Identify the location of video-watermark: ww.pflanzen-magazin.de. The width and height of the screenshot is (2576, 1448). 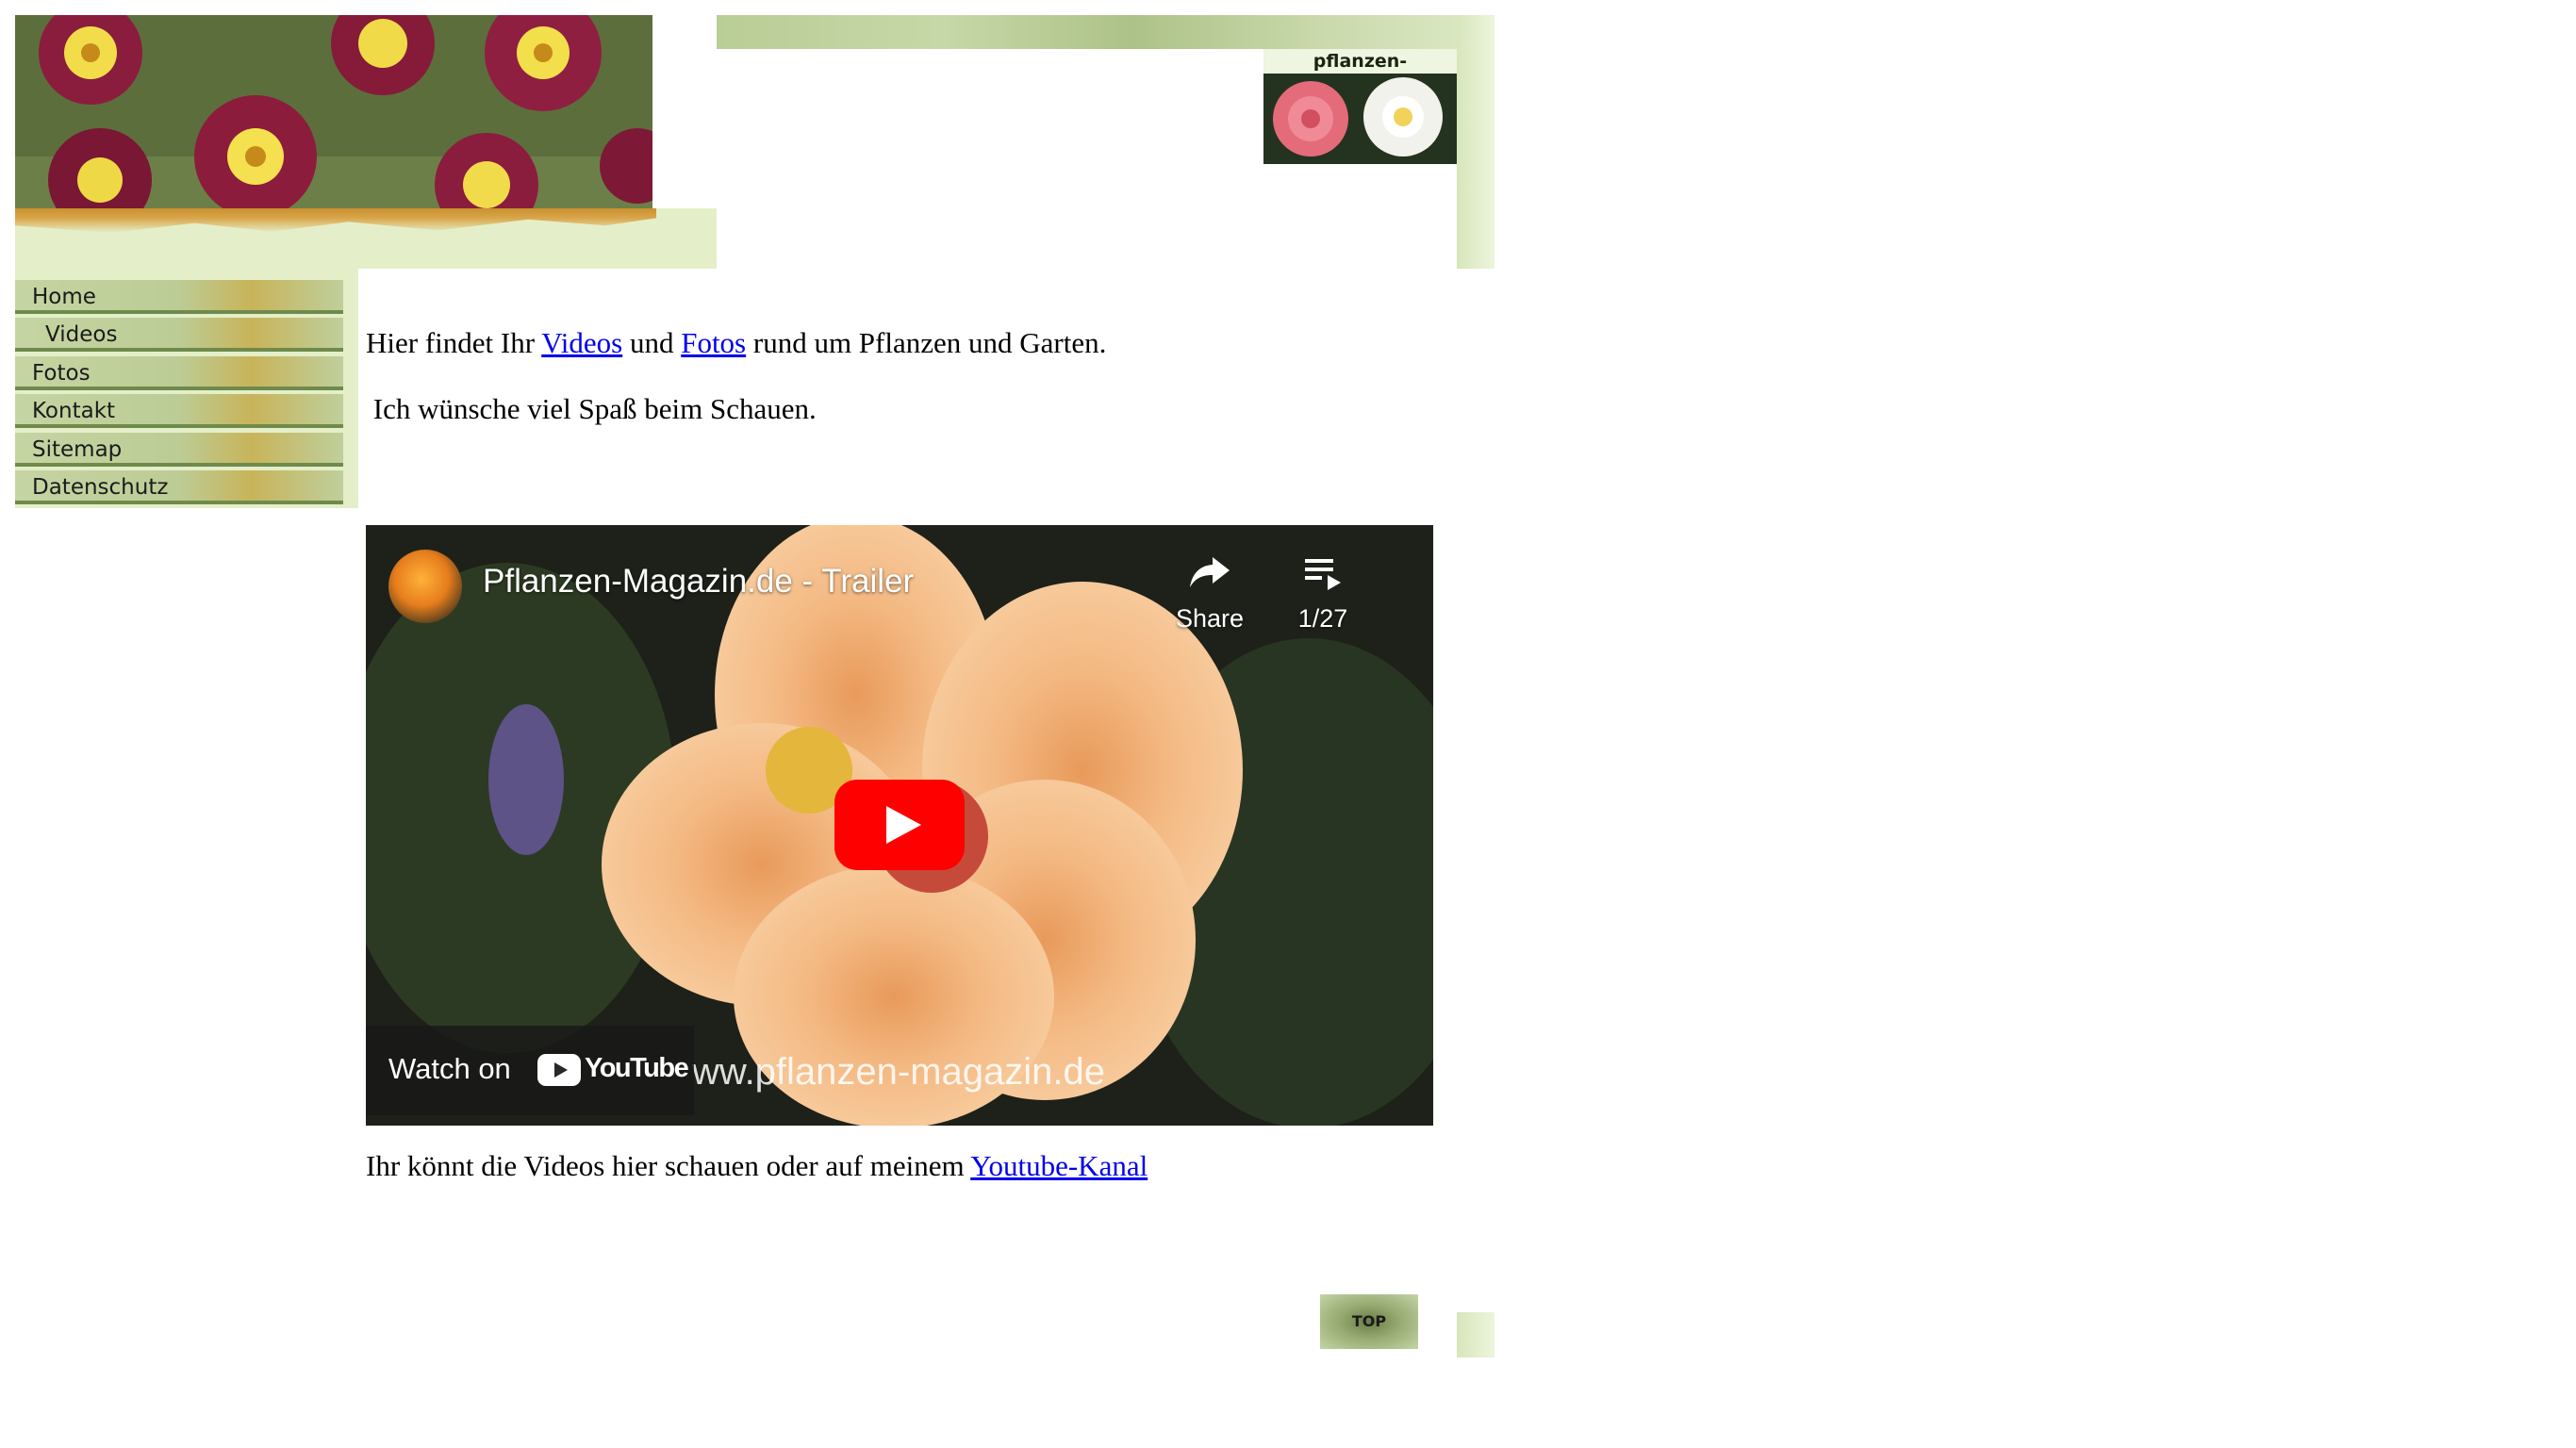
(899, 1072).